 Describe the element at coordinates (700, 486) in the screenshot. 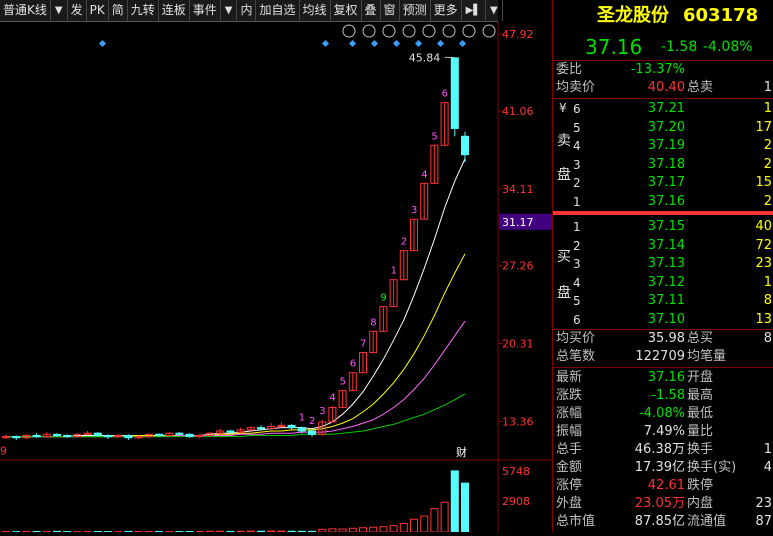

I see `stat-label-2: 跌停` at that location.